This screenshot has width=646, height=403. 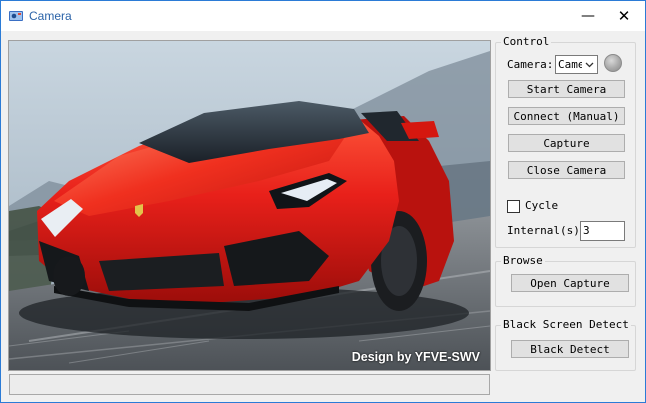 What do you see at coordinates (589, 65) in the screenshot?
I see `chevron-down-icon` at bounding box center [589, 65].